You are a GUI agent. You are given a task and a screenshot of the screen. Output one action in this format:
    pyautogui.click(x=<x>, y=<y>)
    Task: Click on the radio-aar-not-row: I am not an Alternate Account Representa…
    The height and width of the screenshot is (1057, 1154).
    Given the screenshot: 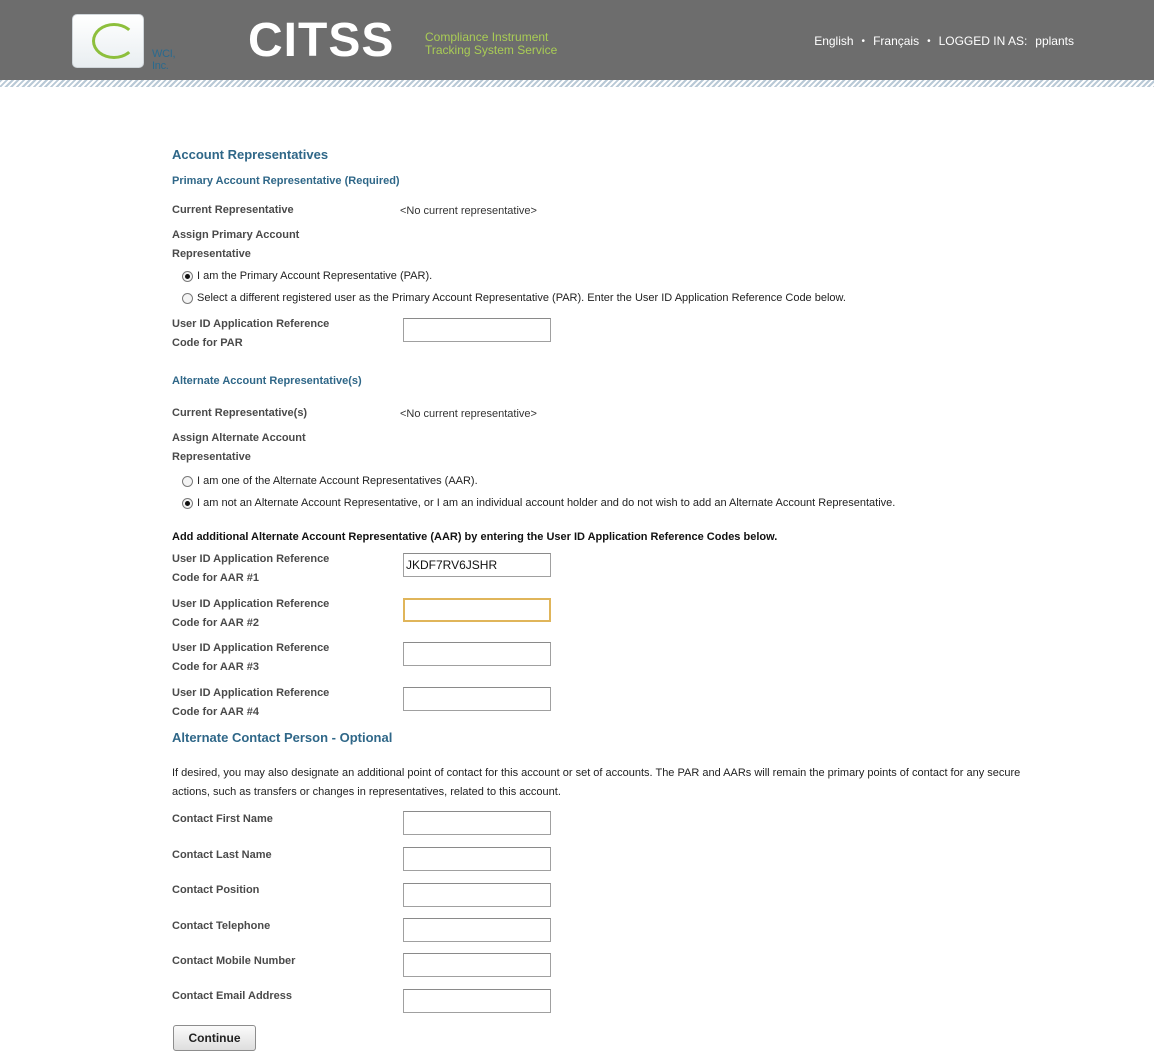 What is the action you would take?
    pyautogui.click(x=538, y=503)
    